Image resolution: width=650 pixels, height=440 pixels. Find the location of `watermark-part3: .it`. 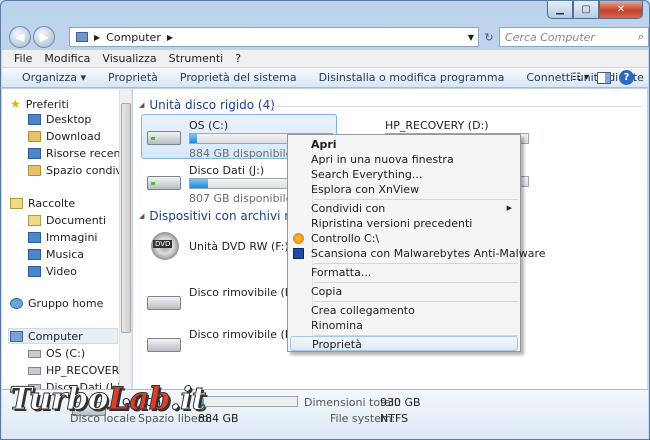

watermark-part3: .it is located at coordinates (188, 399).